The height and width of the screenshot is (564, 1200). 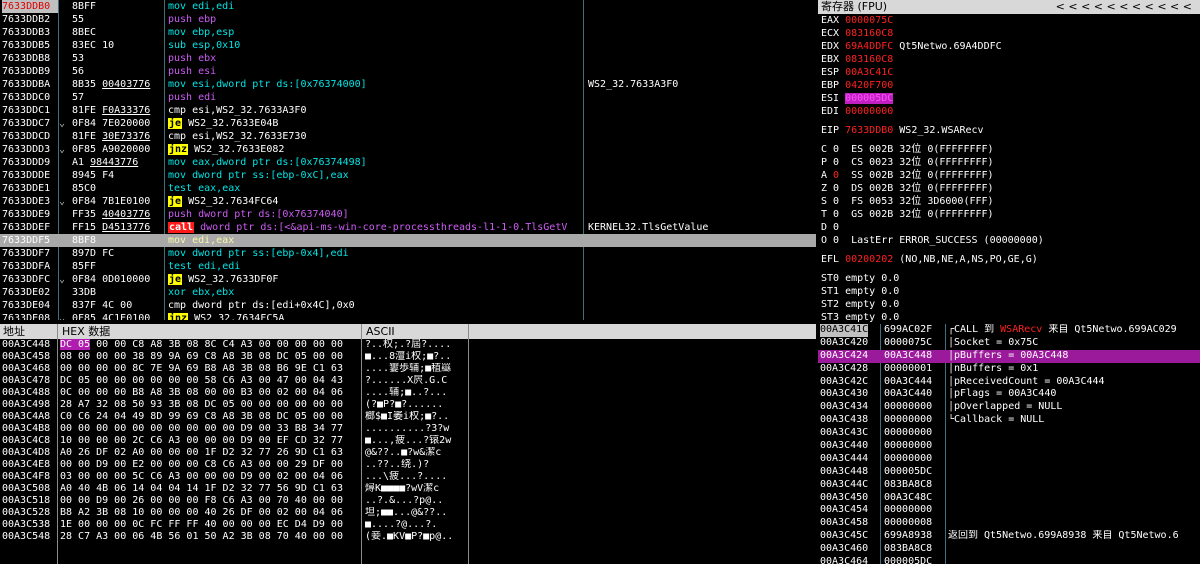 I want to click on stack-value: 000005DC, so click(x=908, y=560).